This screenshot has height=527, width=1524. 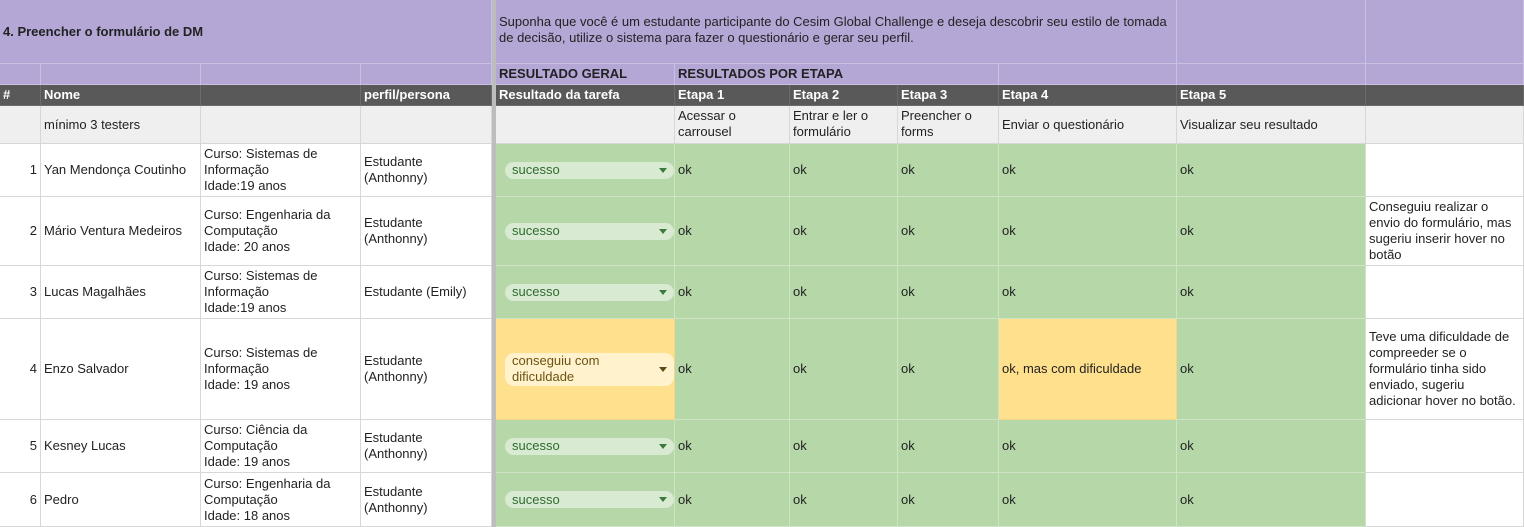 What do you see at coordinates (121, 500) in the screenshot?
I see `tester-name-cell: Pedro` at bounding box center [121, 500].